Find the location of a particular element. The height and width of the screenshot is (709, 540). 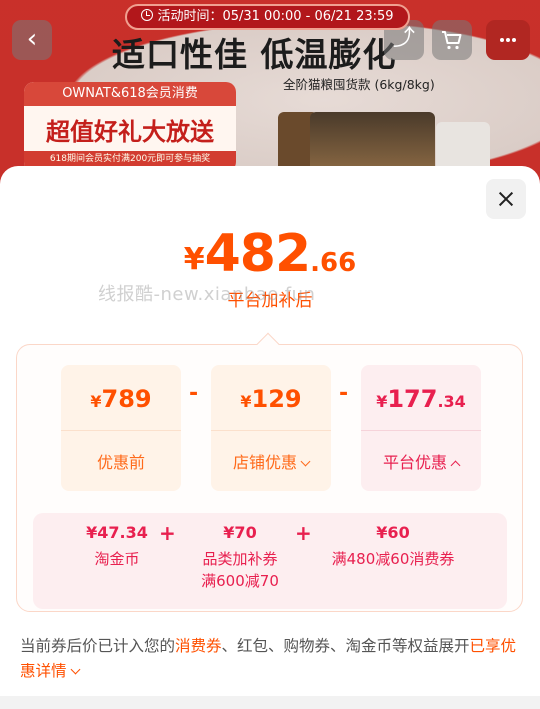

platform-discount-cell: ¥177.34 平台优惠 is located at coordinates (421, 428).